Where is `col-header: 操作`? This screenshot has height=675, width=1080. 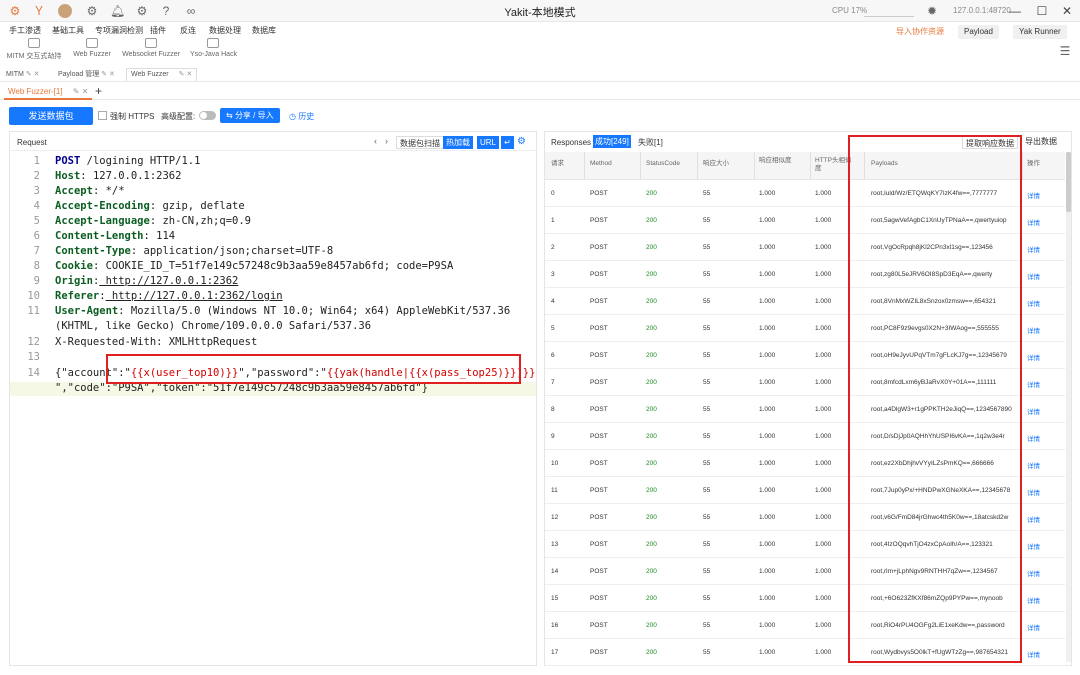 col-header: 操作 is located at coordinates (1033, 164).